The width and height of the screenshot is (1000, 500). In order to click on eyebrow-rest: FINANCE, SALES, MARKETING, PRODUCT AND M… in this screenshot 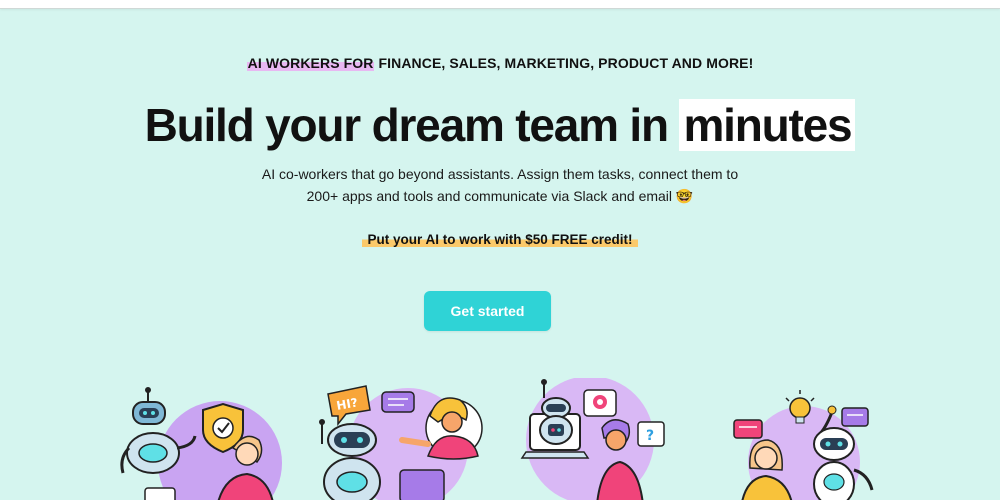, I will do `click(564, 63)`.